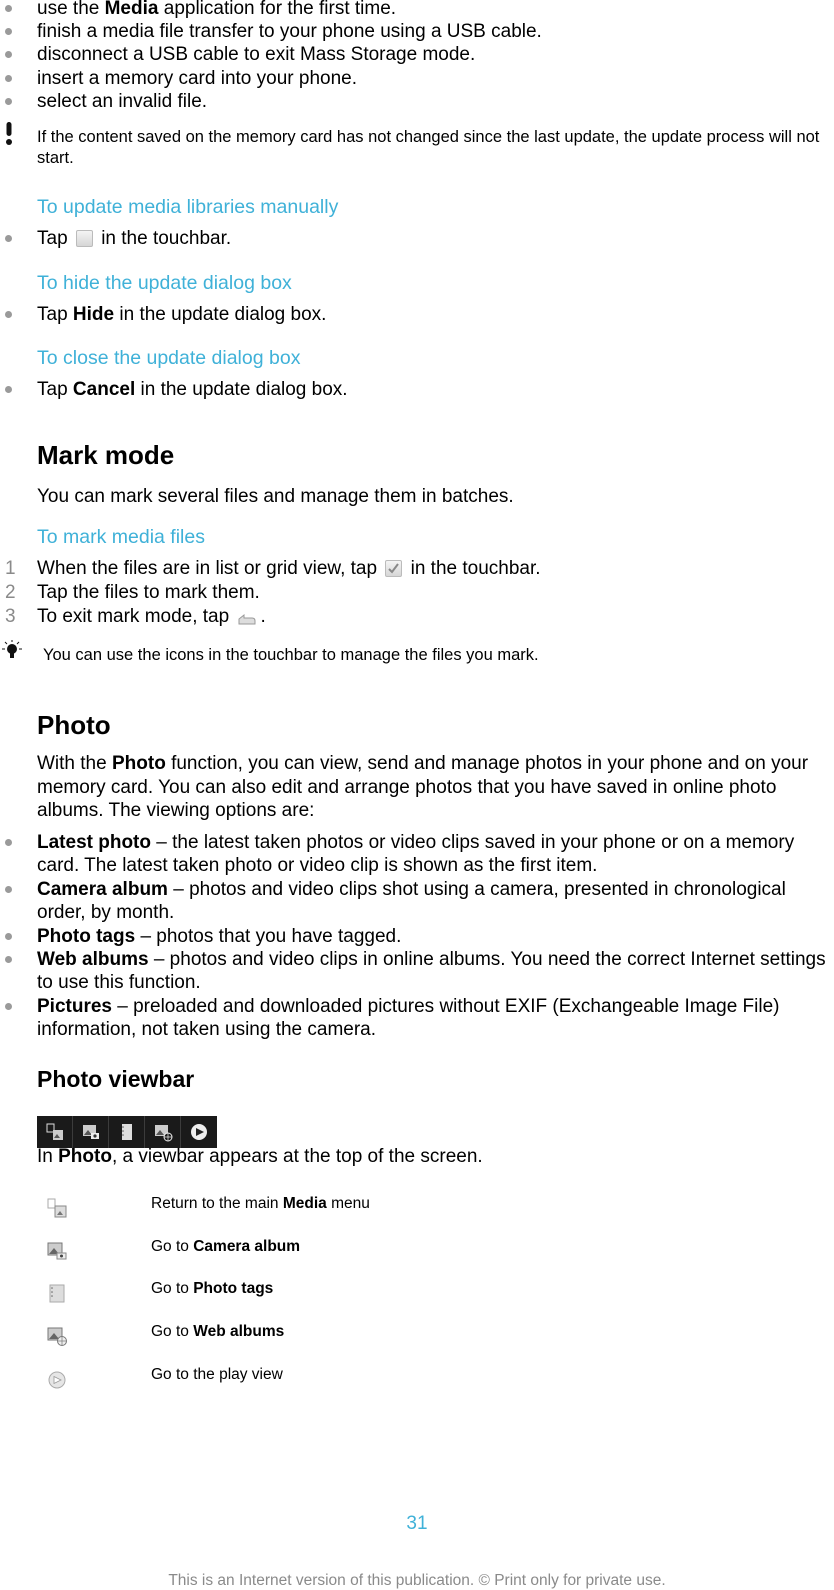 The height and width of the screenshot is (1590, 834). What do you see at coordinates (164, 283) in the screenshot?
I see `task-heading-hide-dialog: To hide the update dialog box` at bounding box center [164, 283].